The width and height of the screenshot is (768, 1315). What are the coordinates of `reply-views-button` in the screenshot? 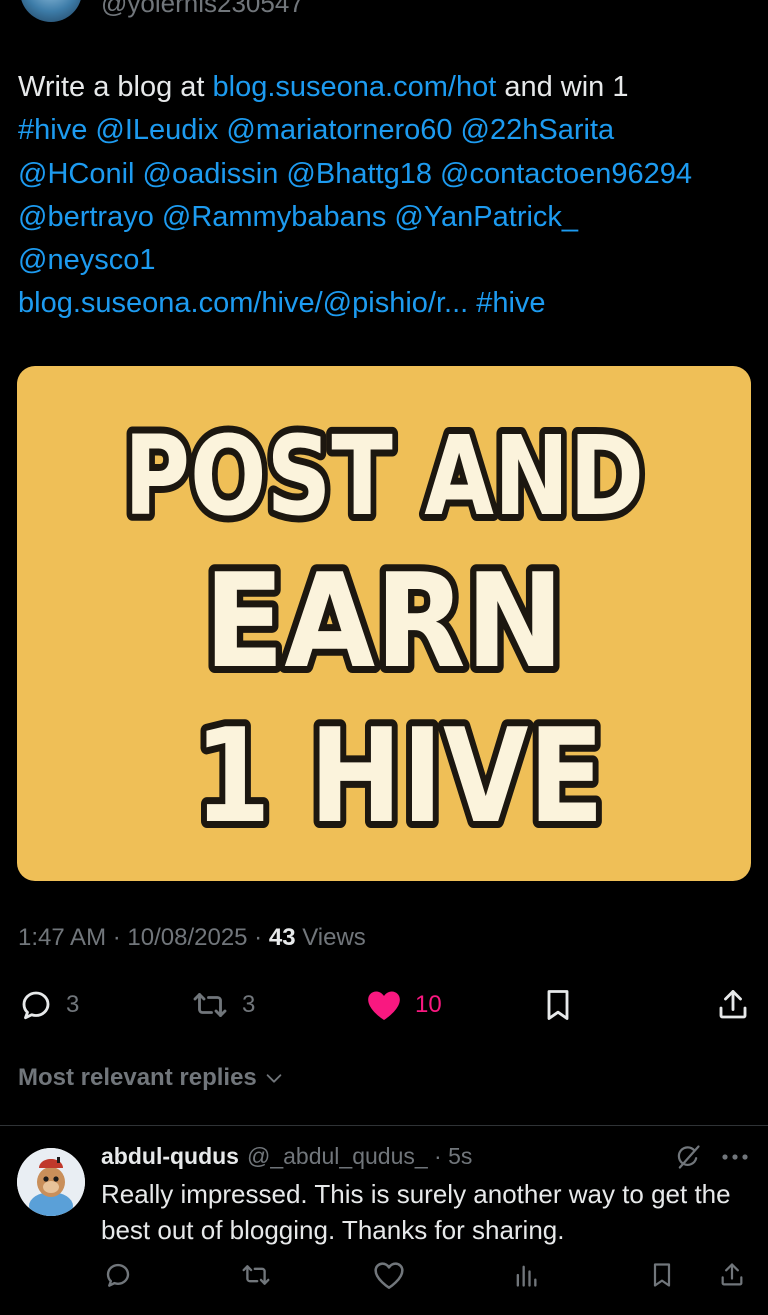 It's located at (526, 1277).